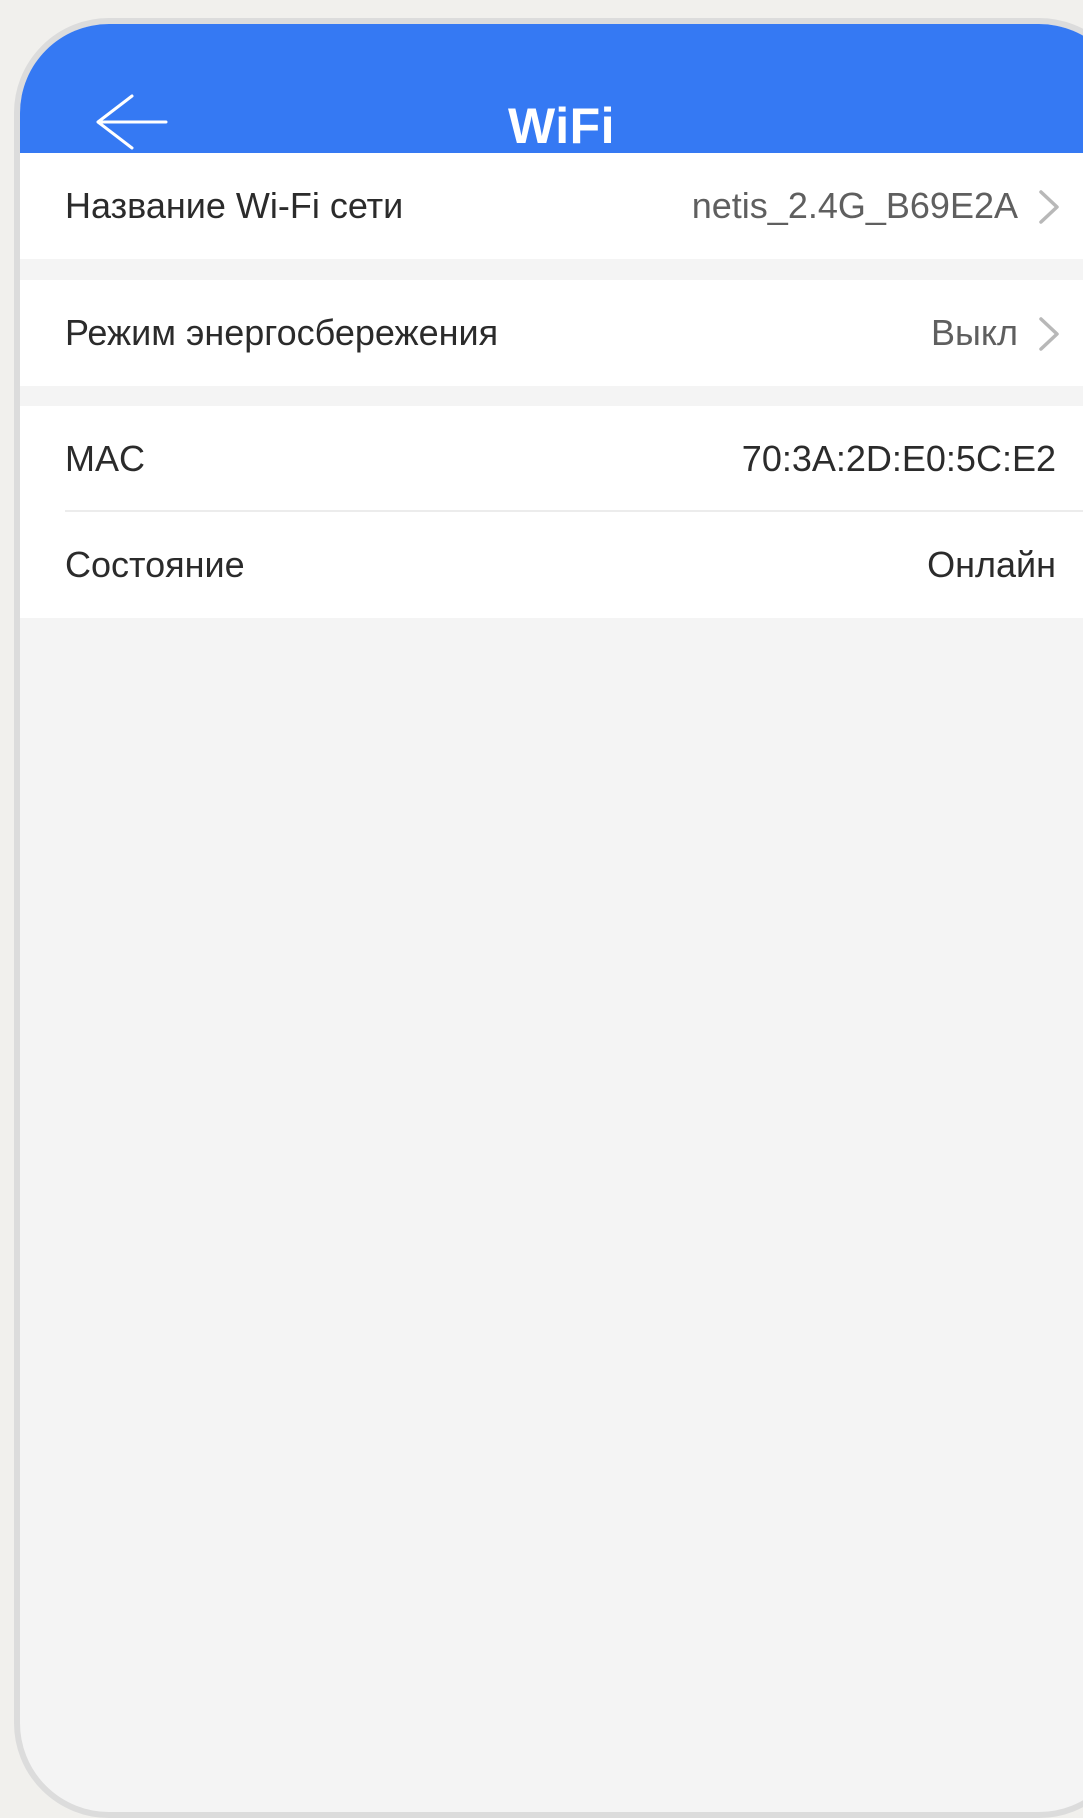 Image resolution: width=1083 pixels, height=1818 pixels. Describe the element at coordinates (991, 564) in the screenshot. I see `status-value: Онлайн` at that location.